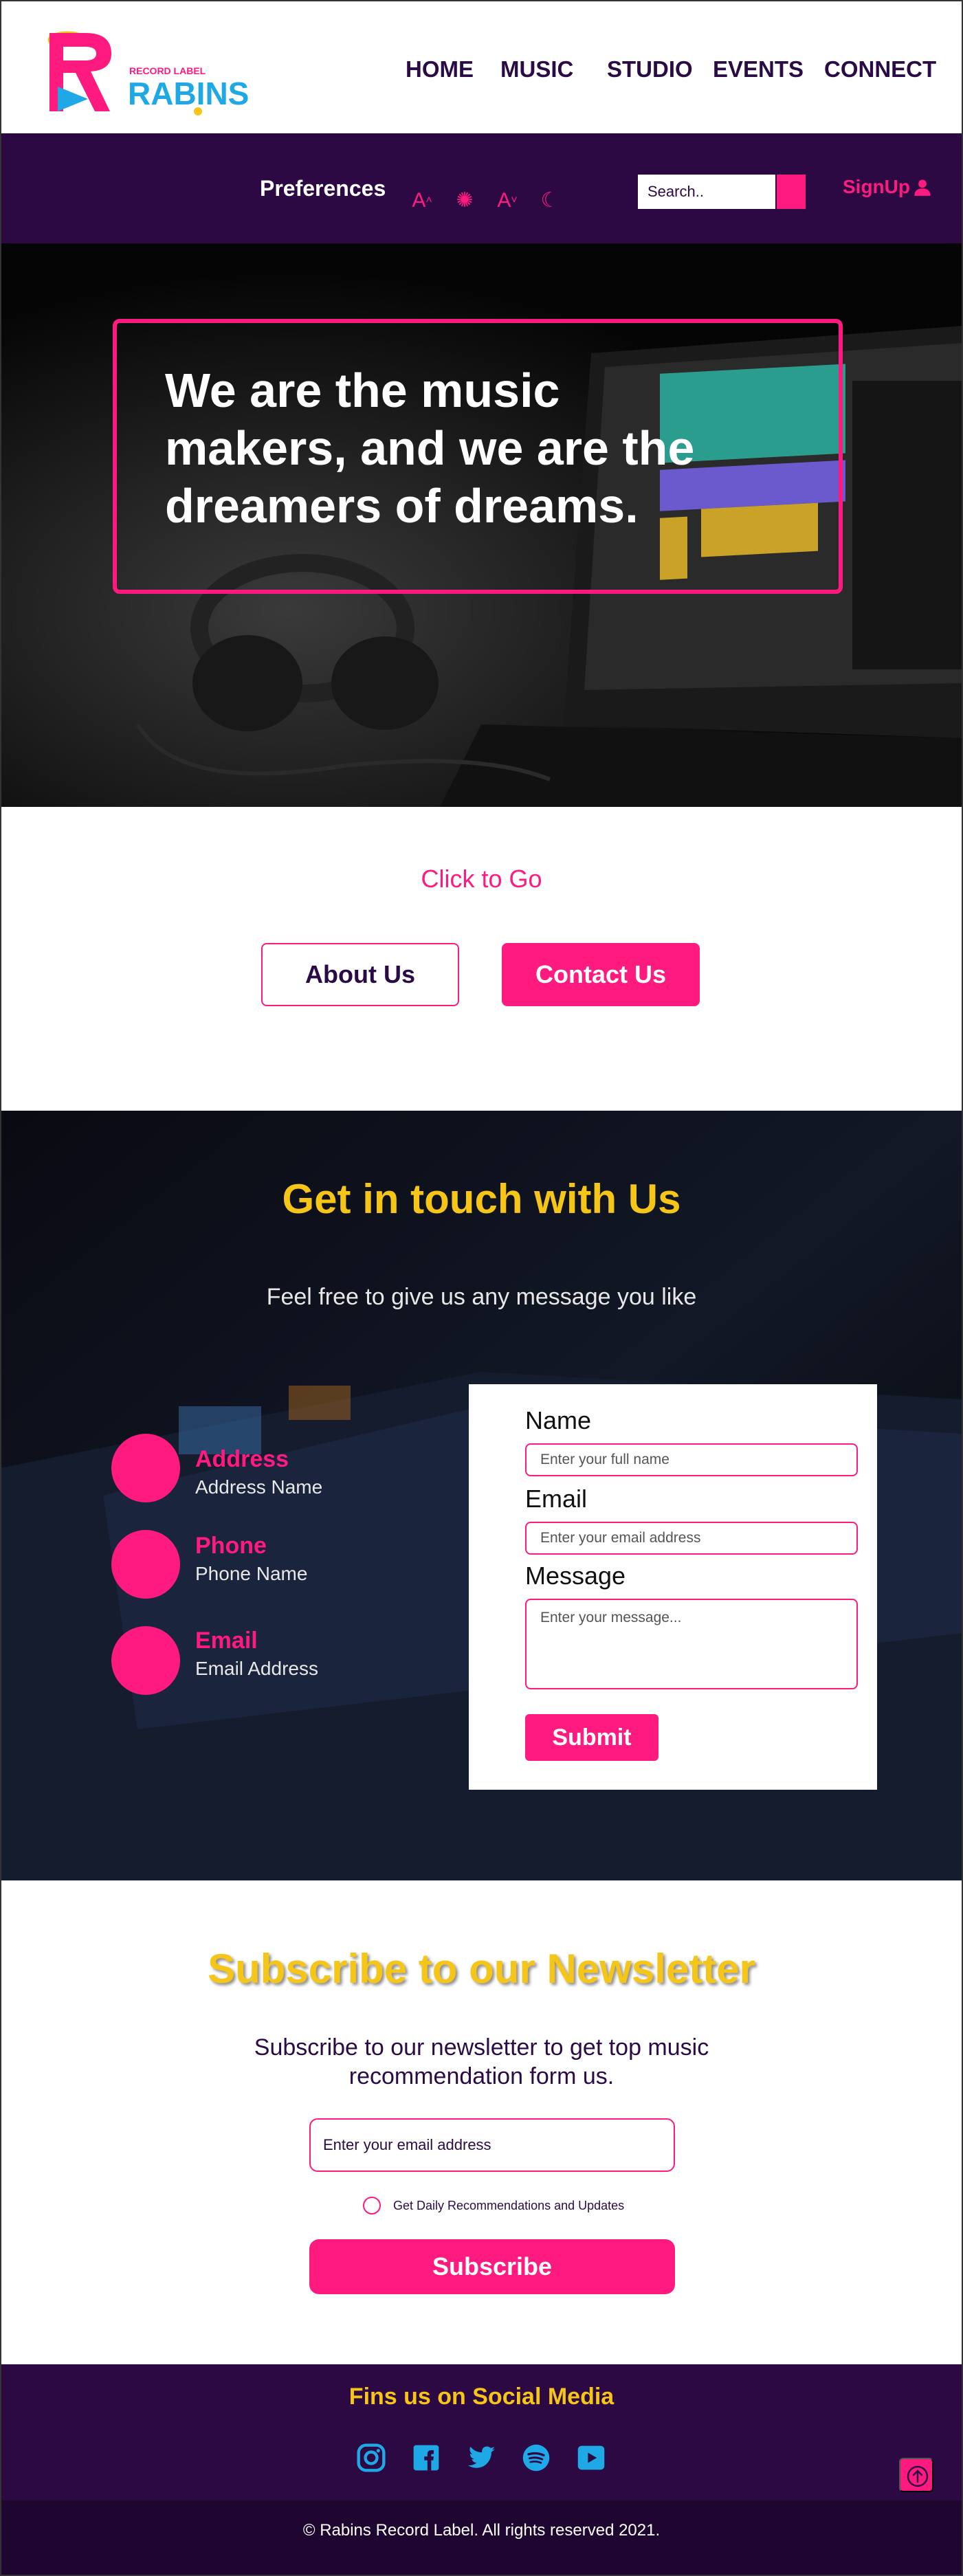  Describe the element at coordinates (481, 188) in the screenshot. I see `preferences-bar` at that location.